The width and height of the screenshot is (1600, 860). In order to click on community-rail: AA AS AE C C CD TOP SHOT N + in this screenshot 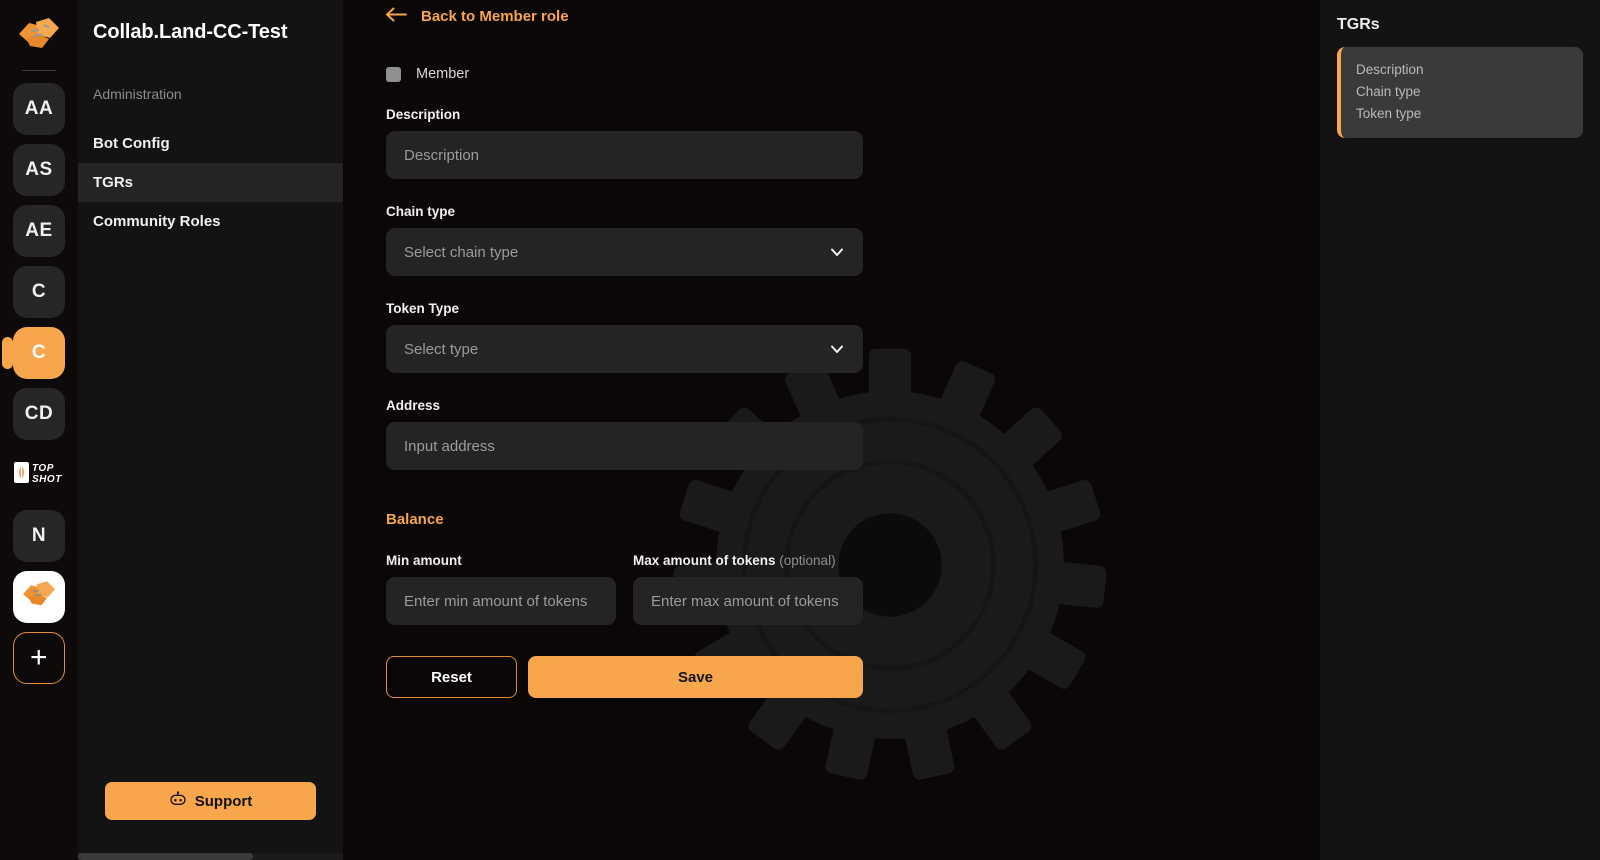, I will do `click(39, 430)`.